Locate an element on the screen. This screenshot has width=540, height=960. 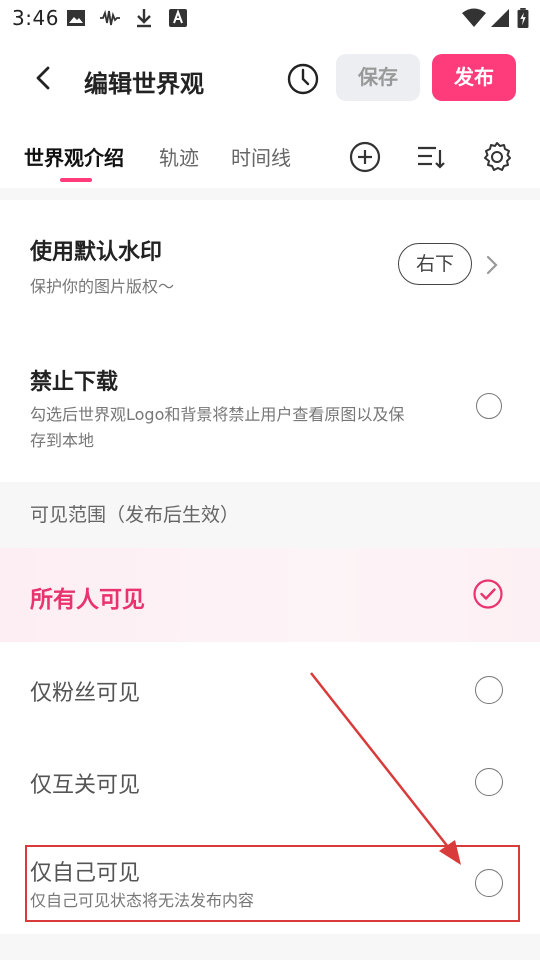
back-arrow-icon is located at coordinates (44, 78).